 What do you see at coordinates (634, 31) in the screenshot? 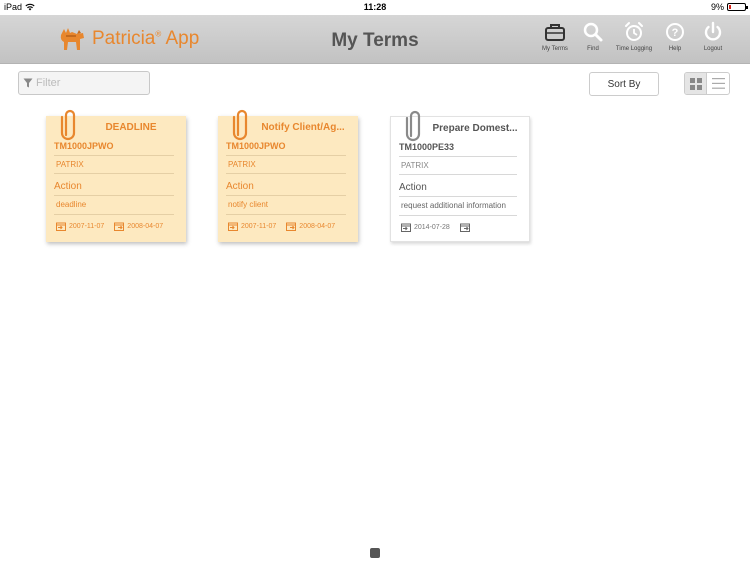
I see `alarm-clock-icon` at bounding box center [634, 31].